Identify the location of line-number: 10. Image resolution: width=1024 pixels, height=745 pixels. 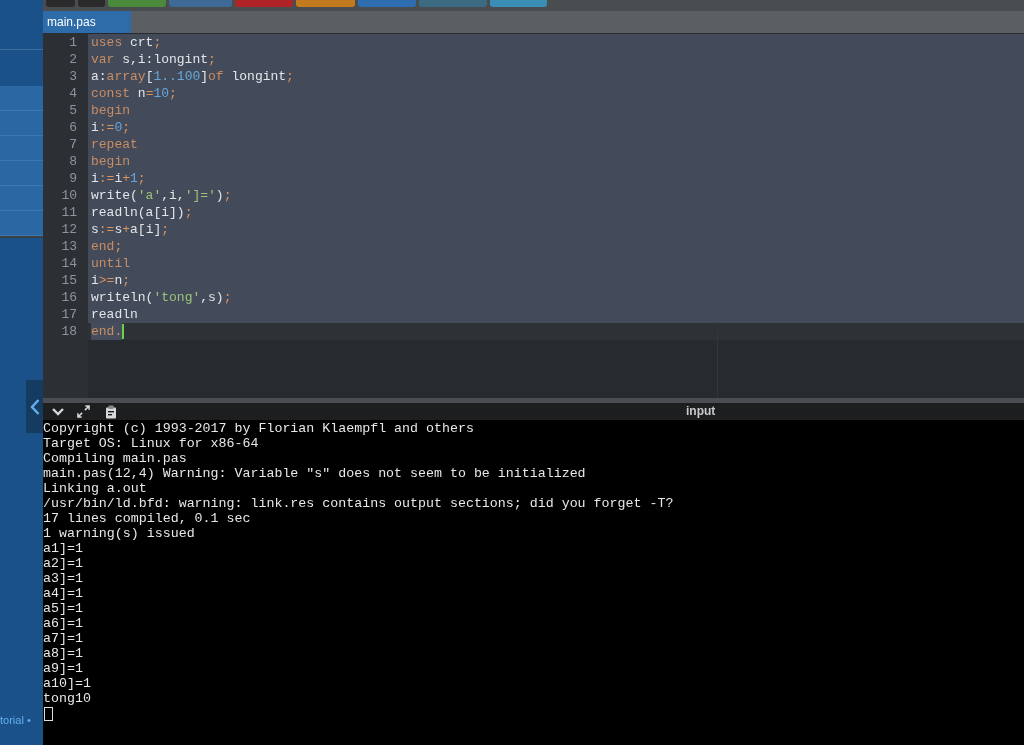
(69, 195).